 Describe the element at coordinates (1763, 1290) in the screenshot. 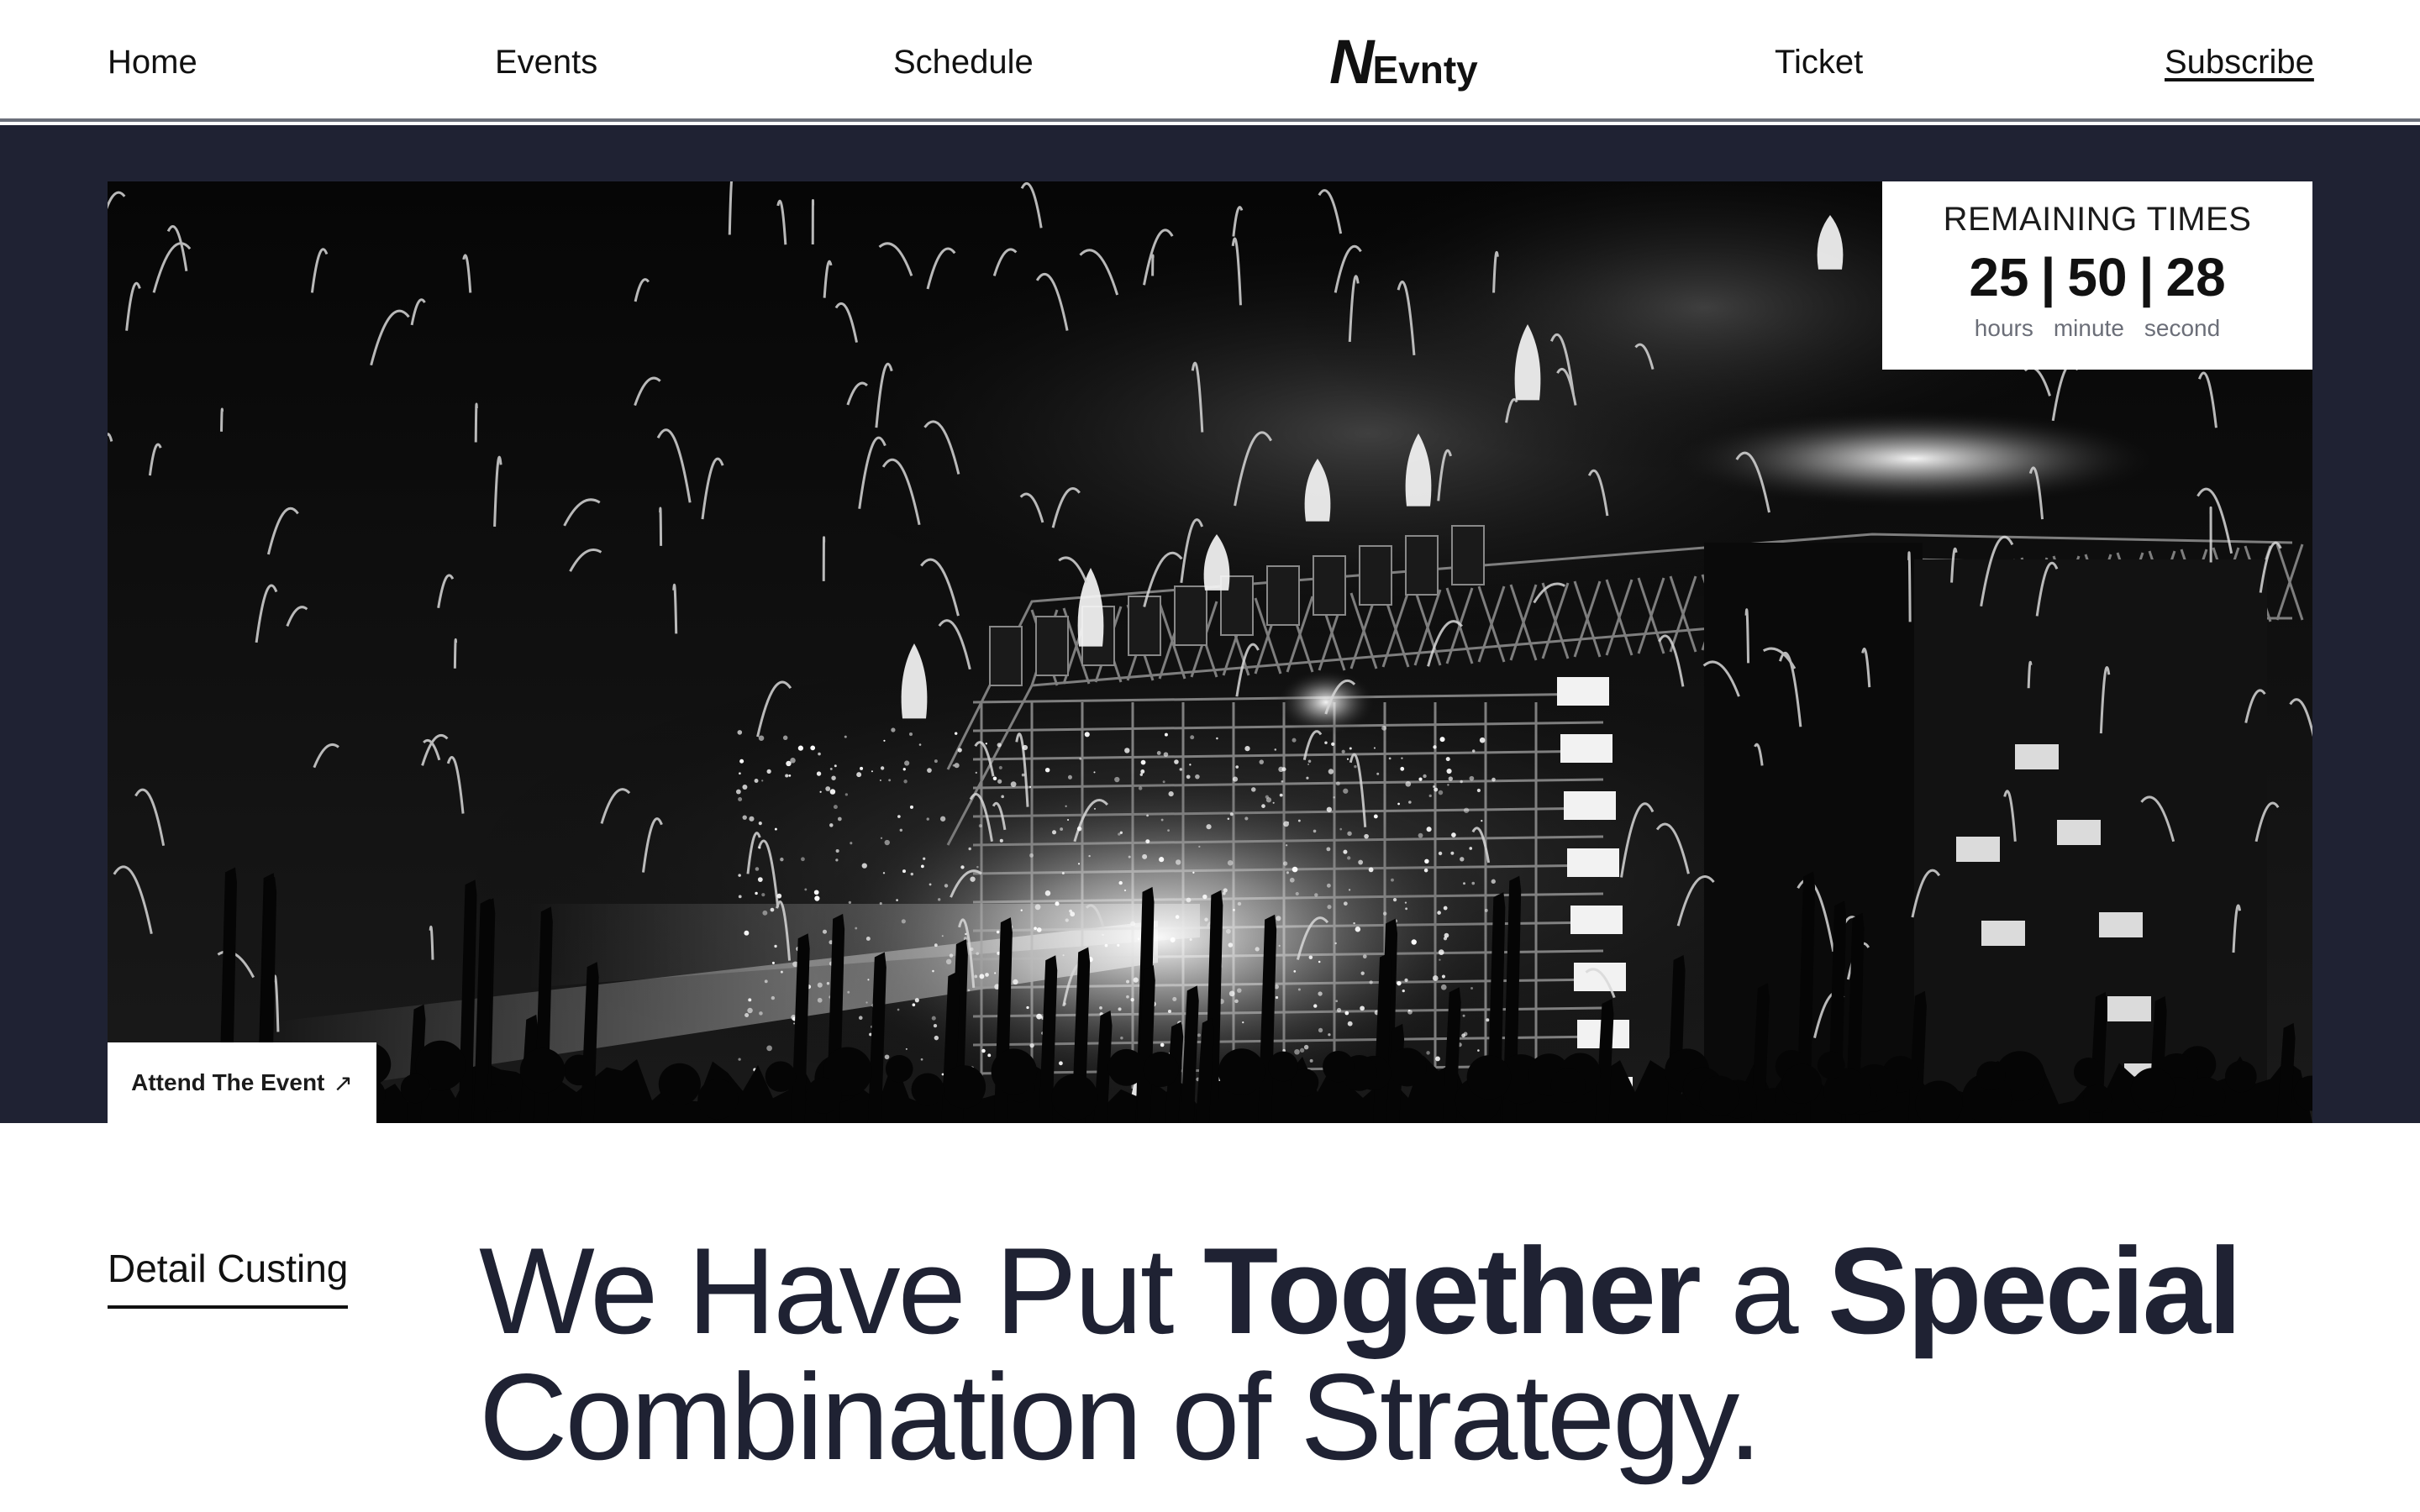

I see `headline-text: a` at that location.